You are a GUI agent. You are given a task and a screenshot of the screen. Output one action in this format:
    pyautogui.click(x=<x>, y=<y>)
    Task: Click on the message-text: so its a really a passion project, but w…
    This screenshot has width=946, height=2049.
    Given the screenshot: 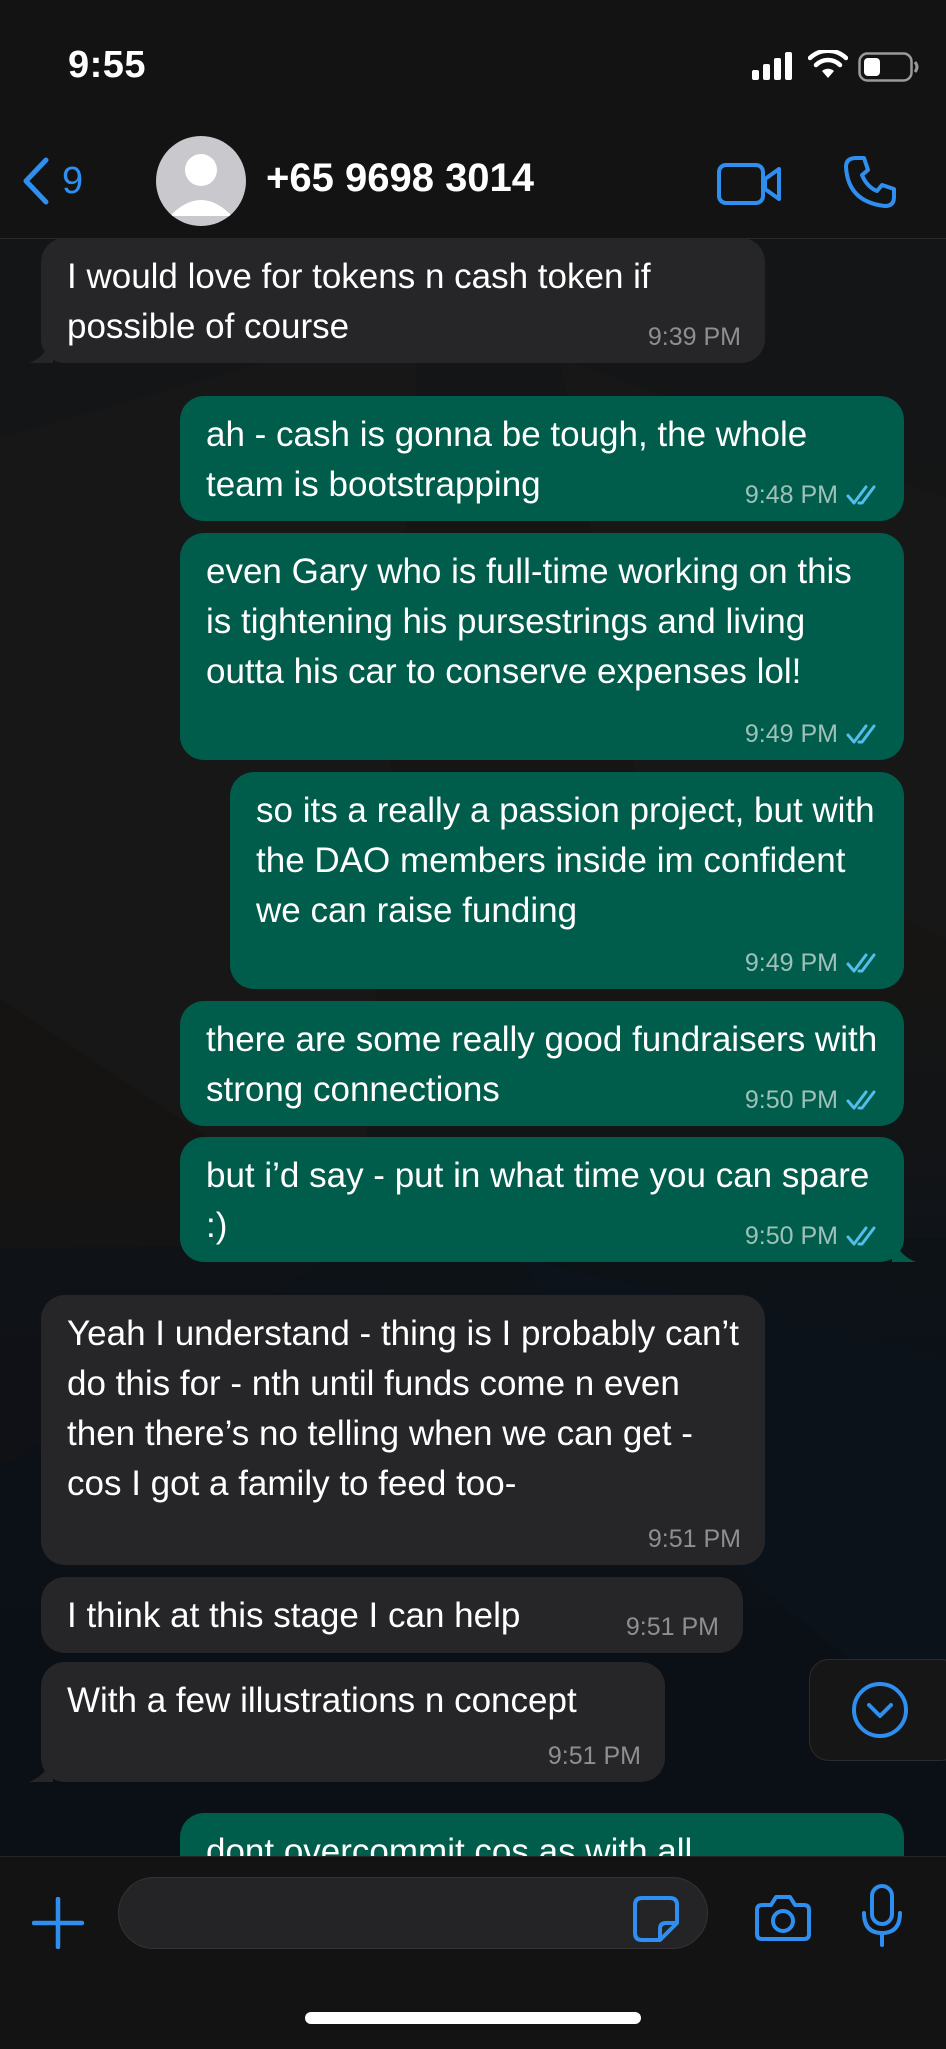 What is the action you would take?
    pyautogui.click(x=565, y=860)
    